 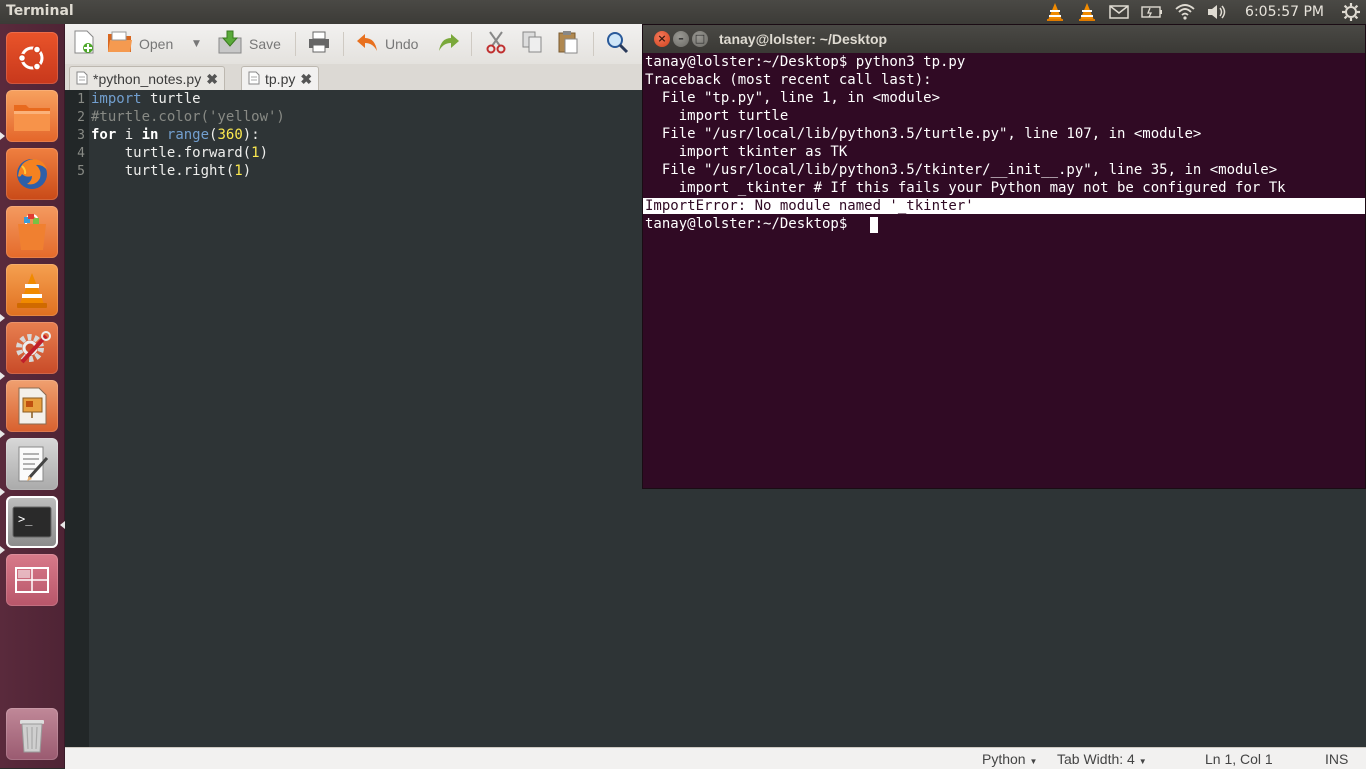 What do you see at coordinates (32, 348) in the screenshot?
I see `system-settings-icon` at bounding box center [32, 348].